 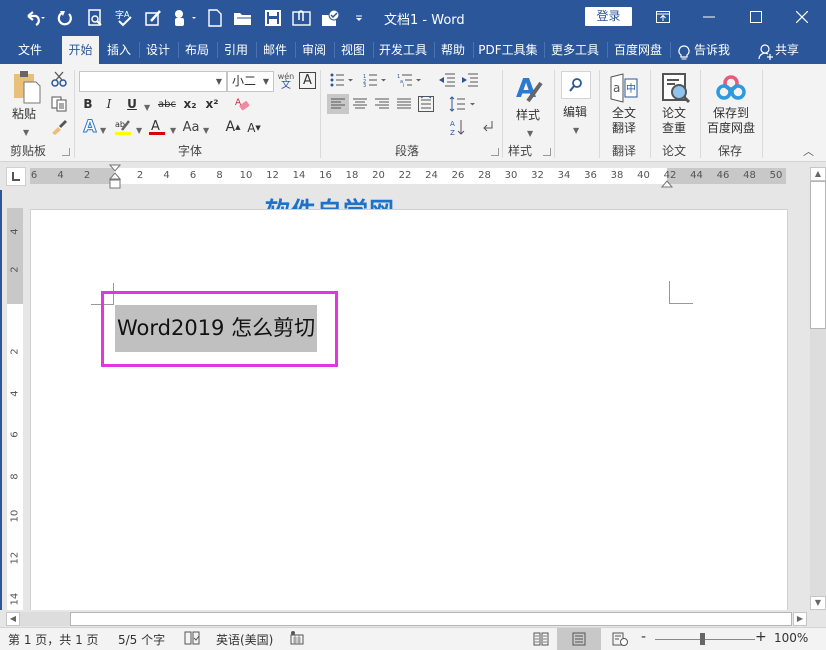 What do you see at coordinates (307, 80) in the screenshot?
I see `character-border-button: A` at bounding box center [307, 80].